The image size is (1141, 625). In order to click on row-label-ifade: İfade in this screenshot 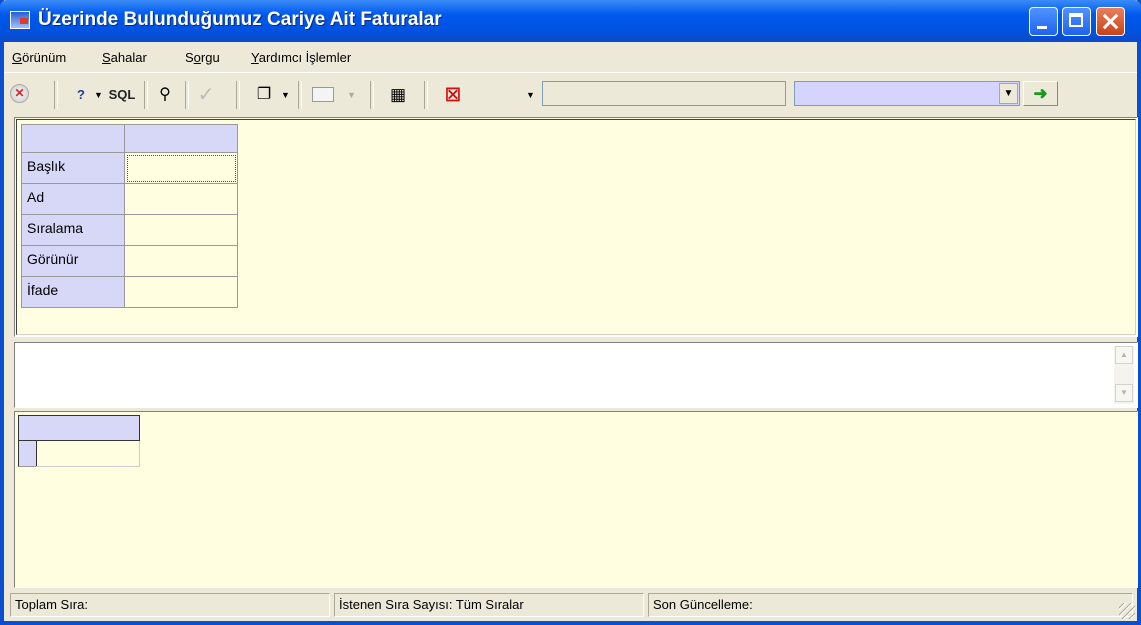, I will do `click(73, 292)`.